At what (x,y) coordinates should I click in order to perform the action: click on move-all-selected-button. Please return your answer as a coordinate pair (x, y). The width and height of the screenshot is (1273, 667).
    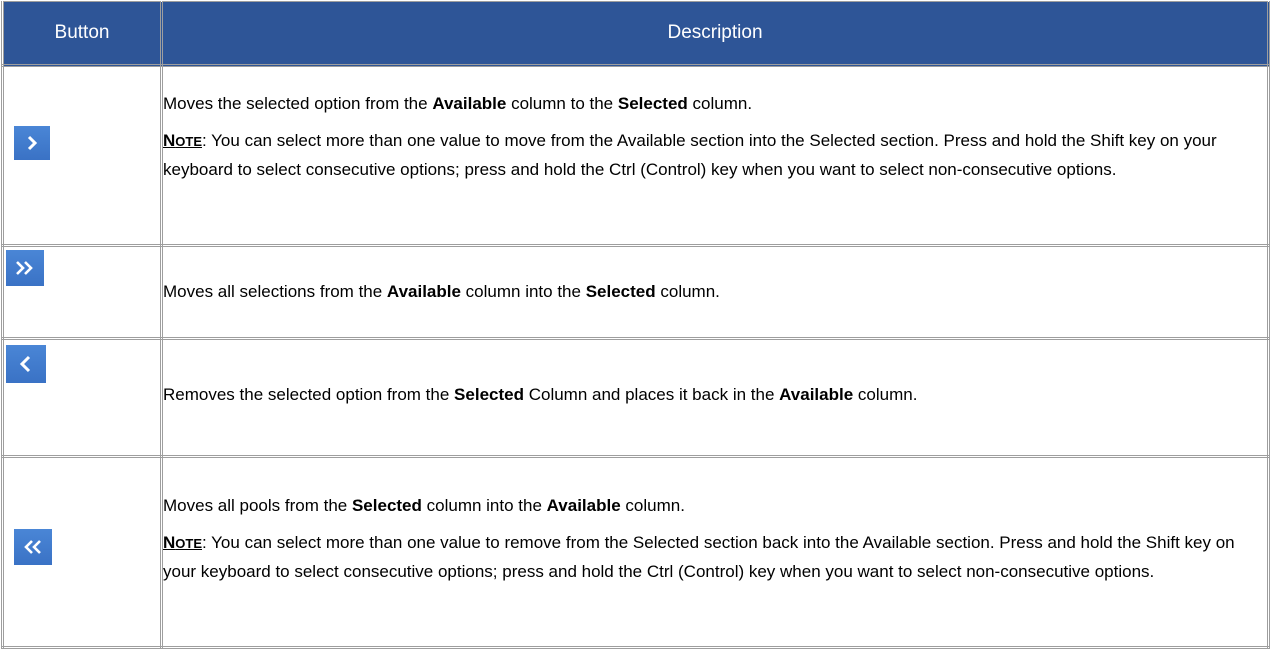
    Looking at the image, I should click on (25, 268).